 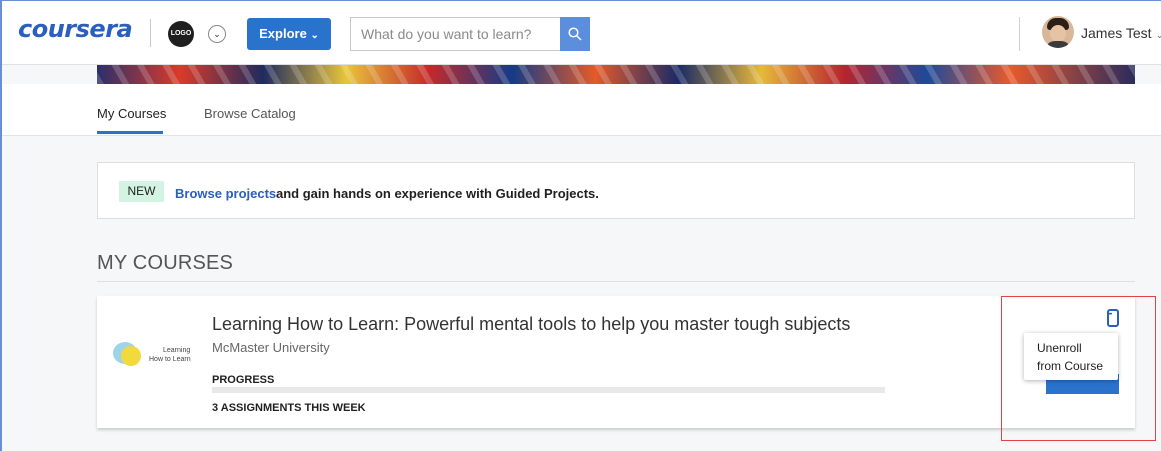 What do you see at coordinates (289, 408) in the screenshot?
I see `assignments-this-week: 3 ASSIGNMENTS THIS WEEK` at bounding box center [289, 408].